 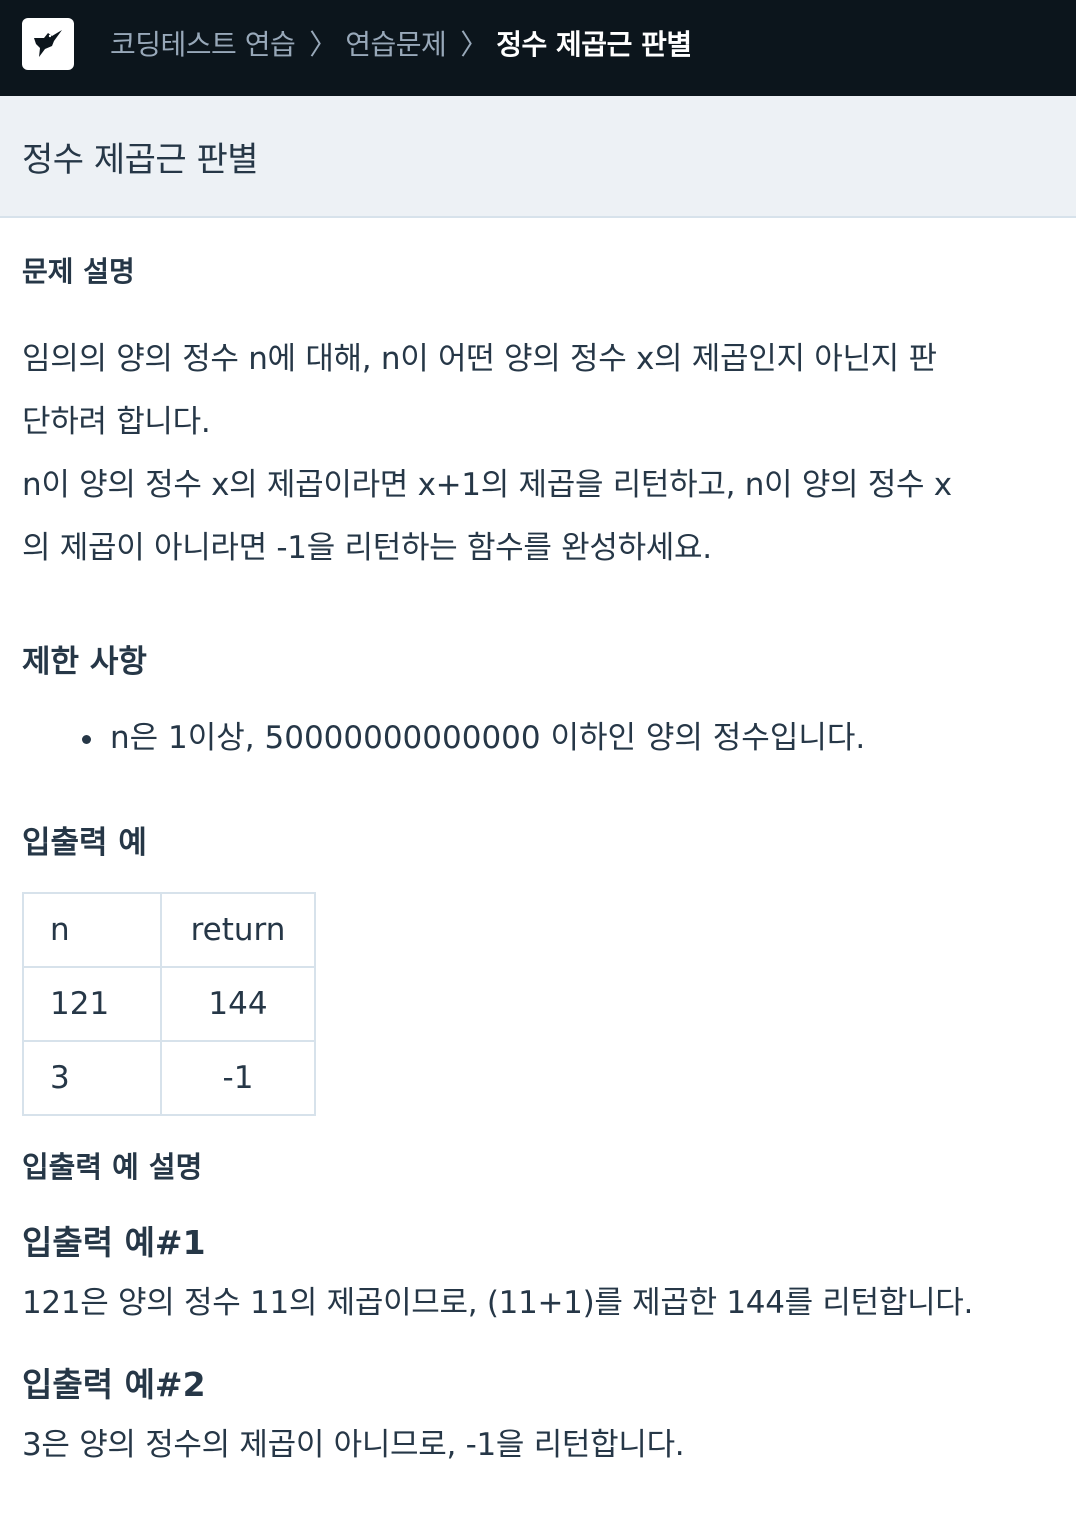 What do you see at coordinates (92, 1004) in the screenshot?
I see `table-cell: 121` at bounding box center [92, 1004].